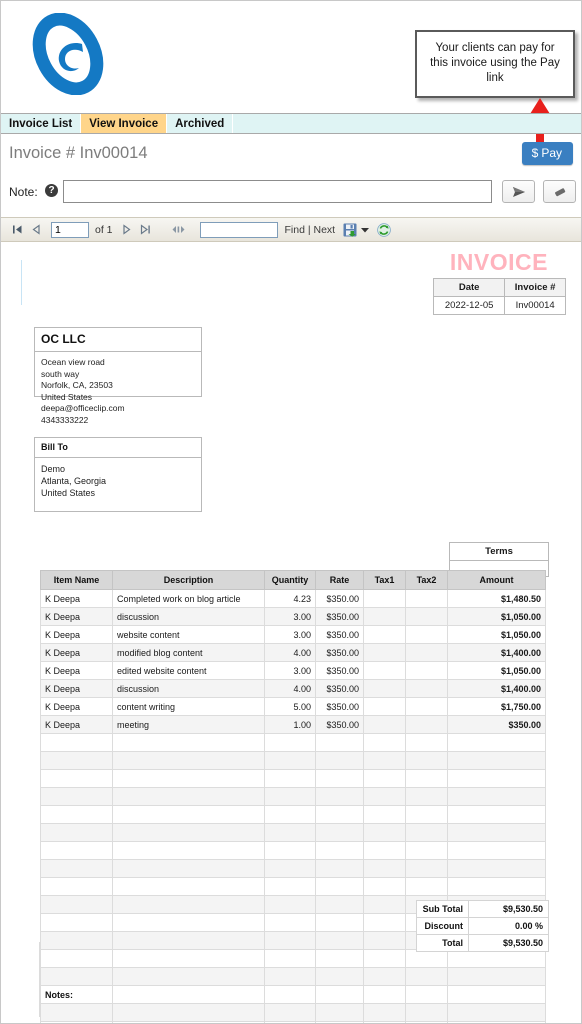 The height and width of the screenshot is (1024, 582). What do you see at coordinates (41, 123) in the screenshot?
I see `tab-invoice-list: Invoice List` at bounding box center [41, 123].